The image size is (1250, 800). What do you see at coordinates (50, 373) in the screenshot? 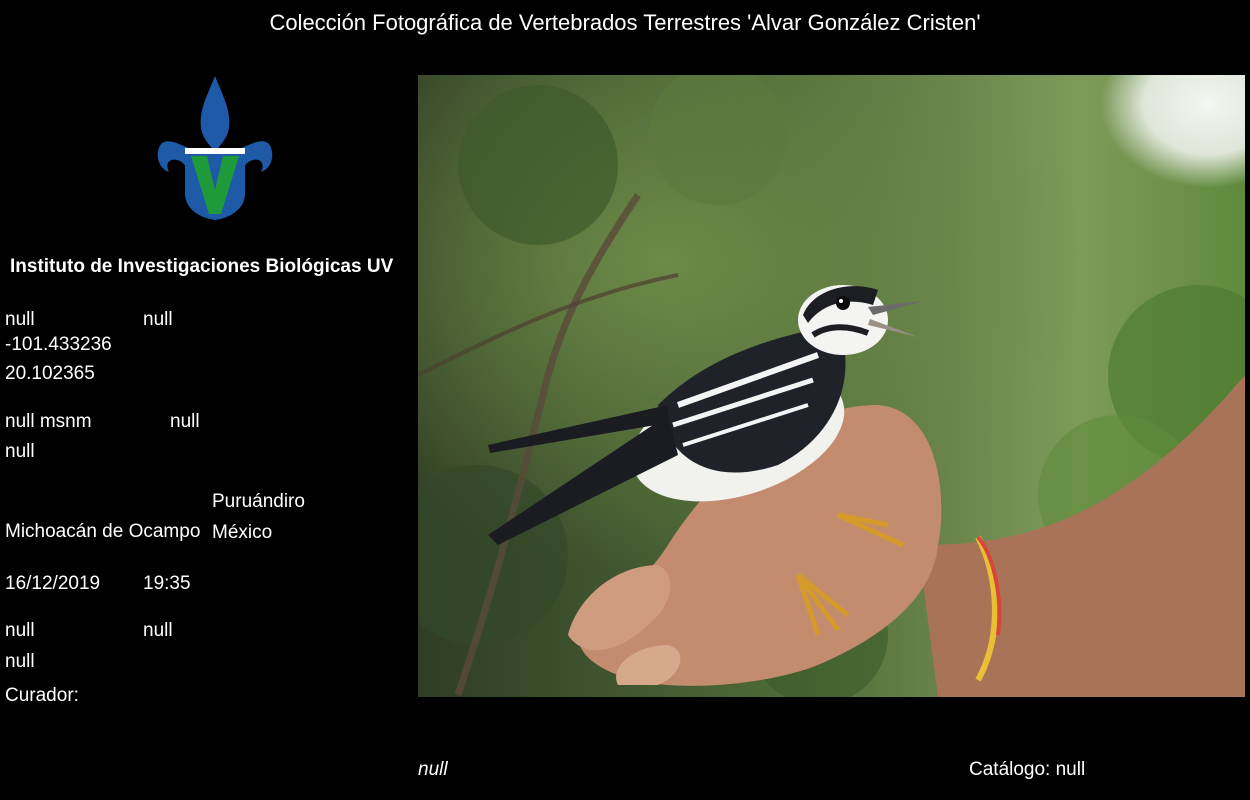
I see `latitude-value: 20.102365` at bounding box center [50, 373].